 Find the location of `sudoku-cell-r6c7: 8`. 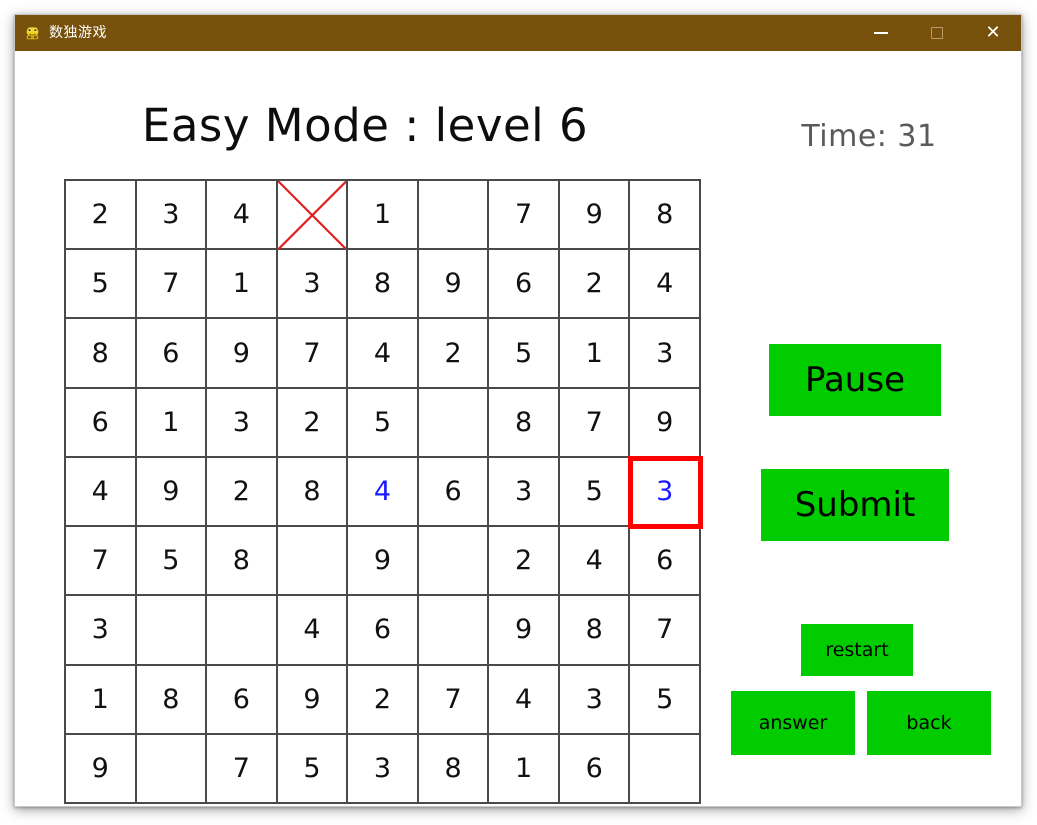

sudoku-cell-r6c7: 8 is located at coordinates (595, 631).